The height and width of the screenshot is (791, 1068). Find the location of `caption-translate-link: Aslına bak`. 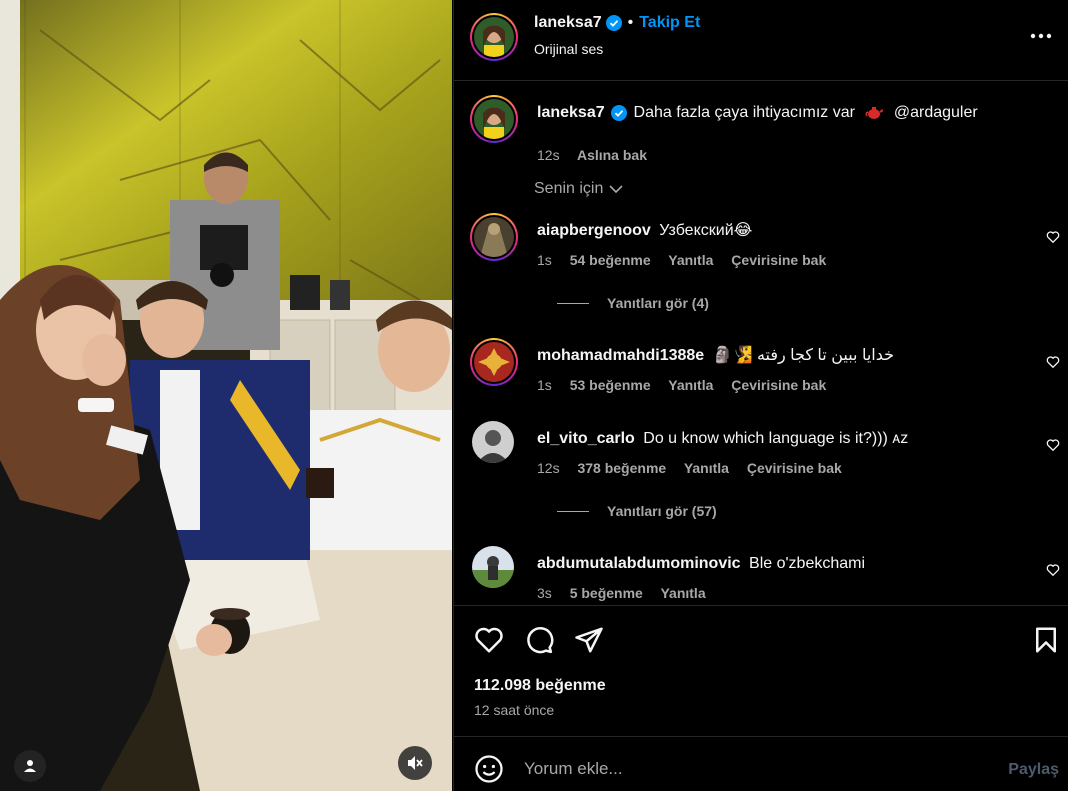

caption-translate-link: Aslına bak is located at coordinates (612, 155).